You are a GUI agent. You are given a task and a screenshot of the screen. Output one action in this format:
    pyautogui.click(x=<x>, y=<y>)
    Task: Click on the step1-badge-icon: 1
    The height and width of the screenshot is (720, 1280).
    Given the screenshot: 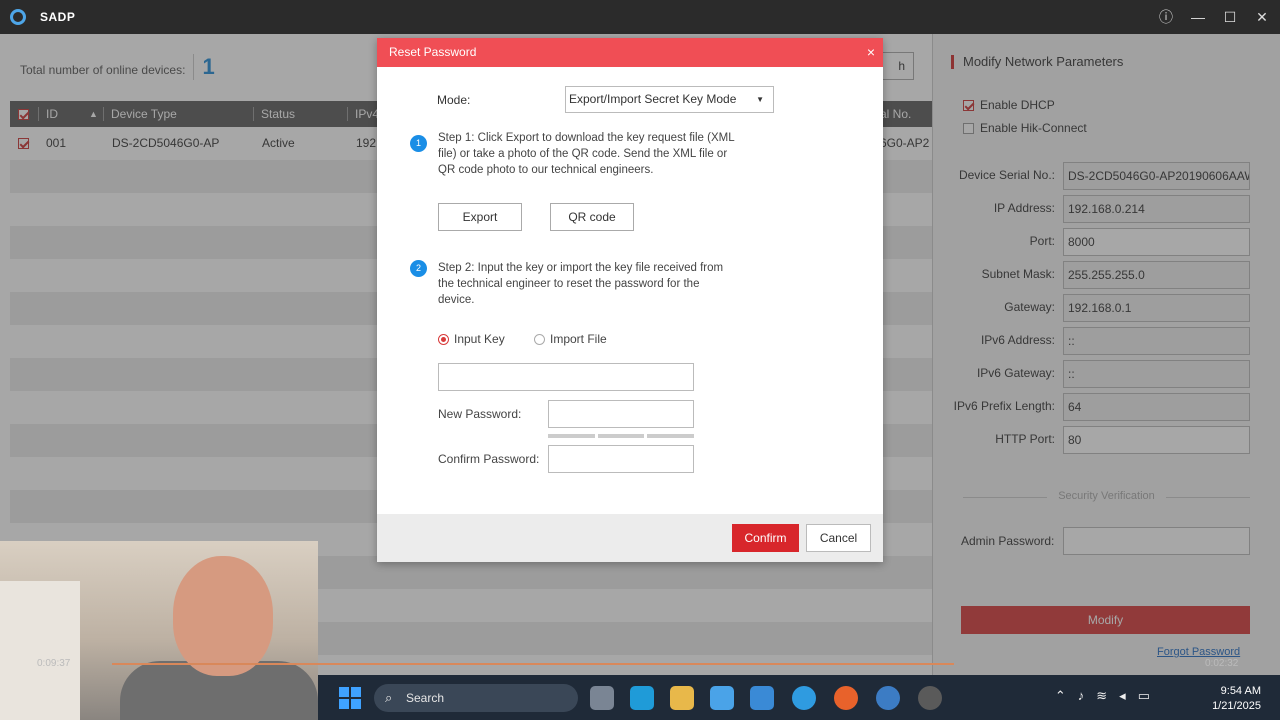 What is the action you would take?
    pyautogui.click(x=418, y=143)
    